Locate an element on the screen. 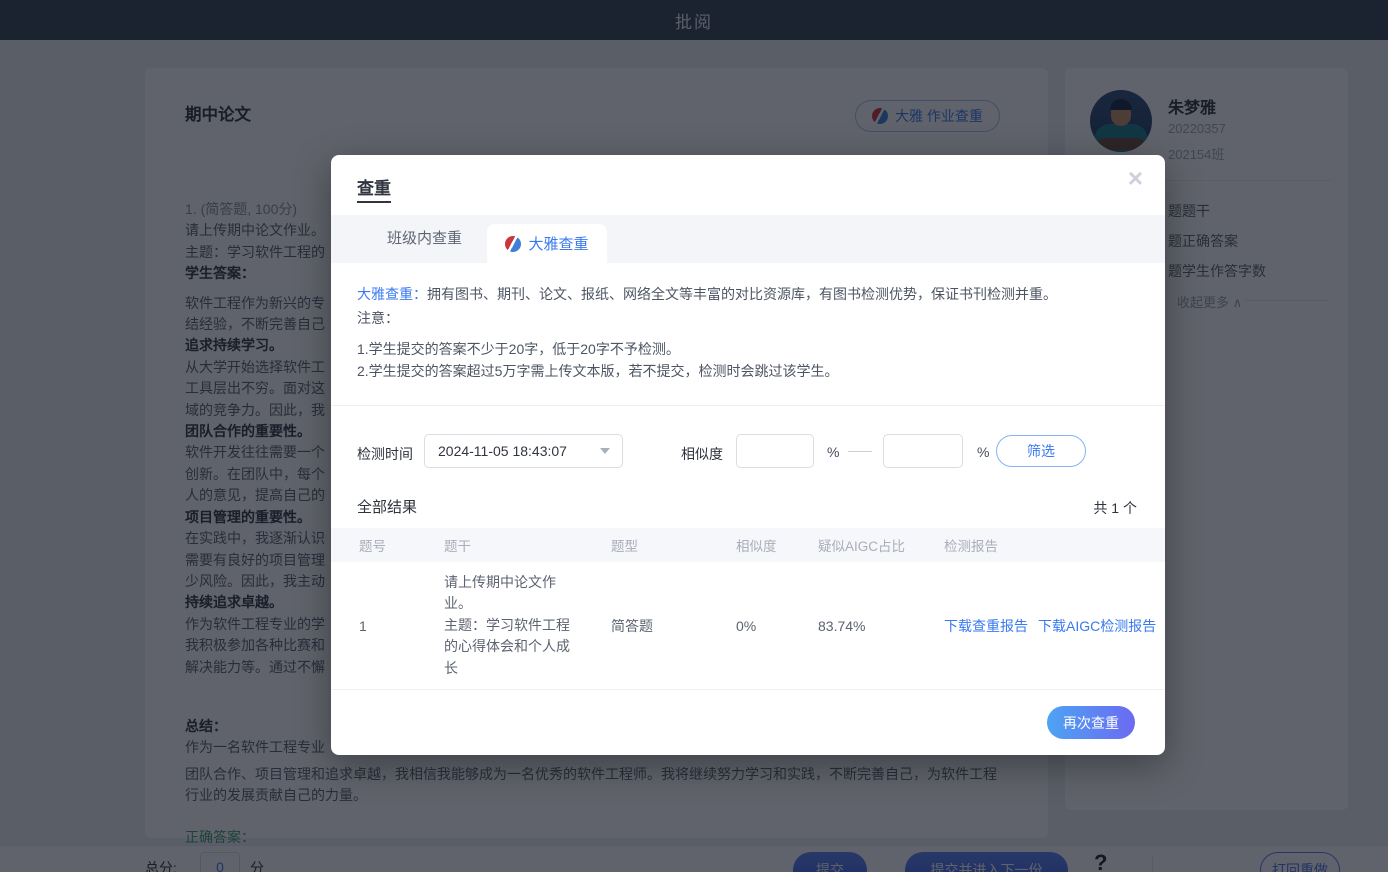  check-time-label: 检测时间 is located at coordinates (385, 454).